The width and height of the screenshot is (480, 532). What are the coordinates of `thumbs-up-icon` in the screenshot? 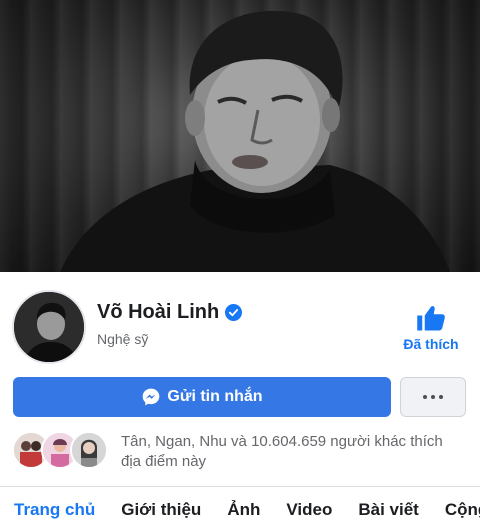 It's located at (431, 318).